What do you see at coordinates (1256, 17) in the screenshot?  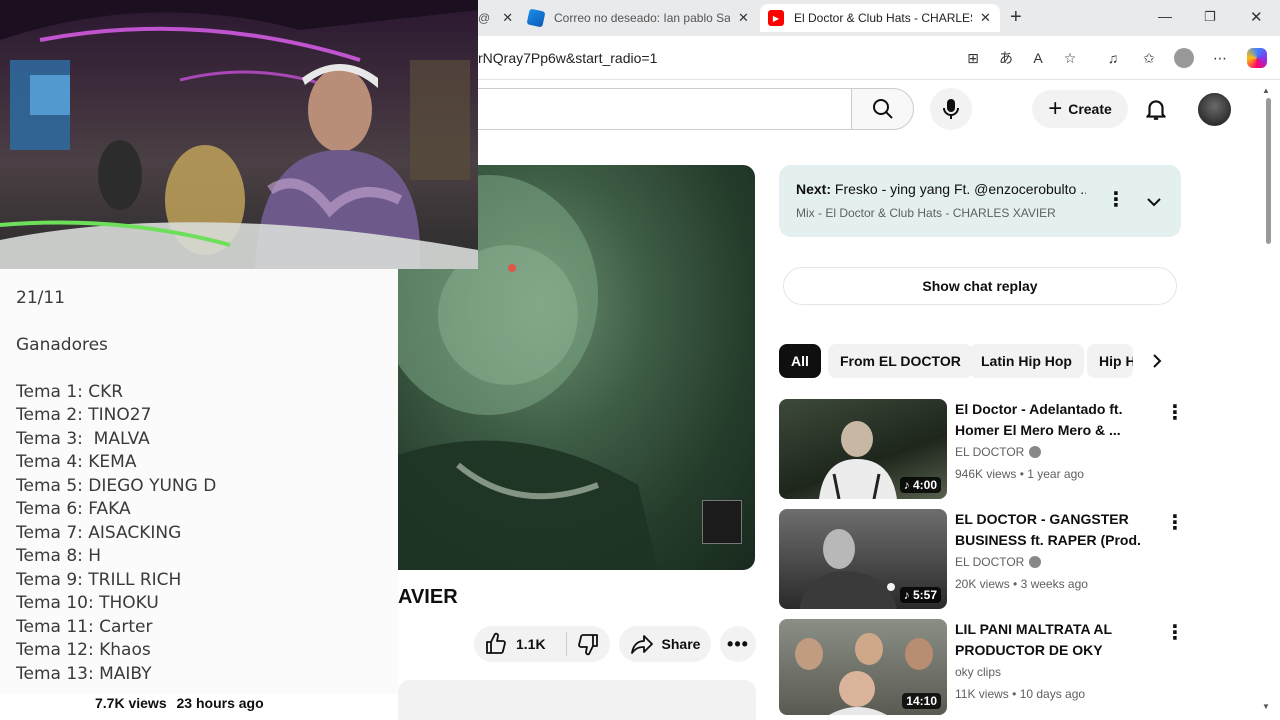 I see `window-close-icon: ✕` at bounding box center [1256, 17].